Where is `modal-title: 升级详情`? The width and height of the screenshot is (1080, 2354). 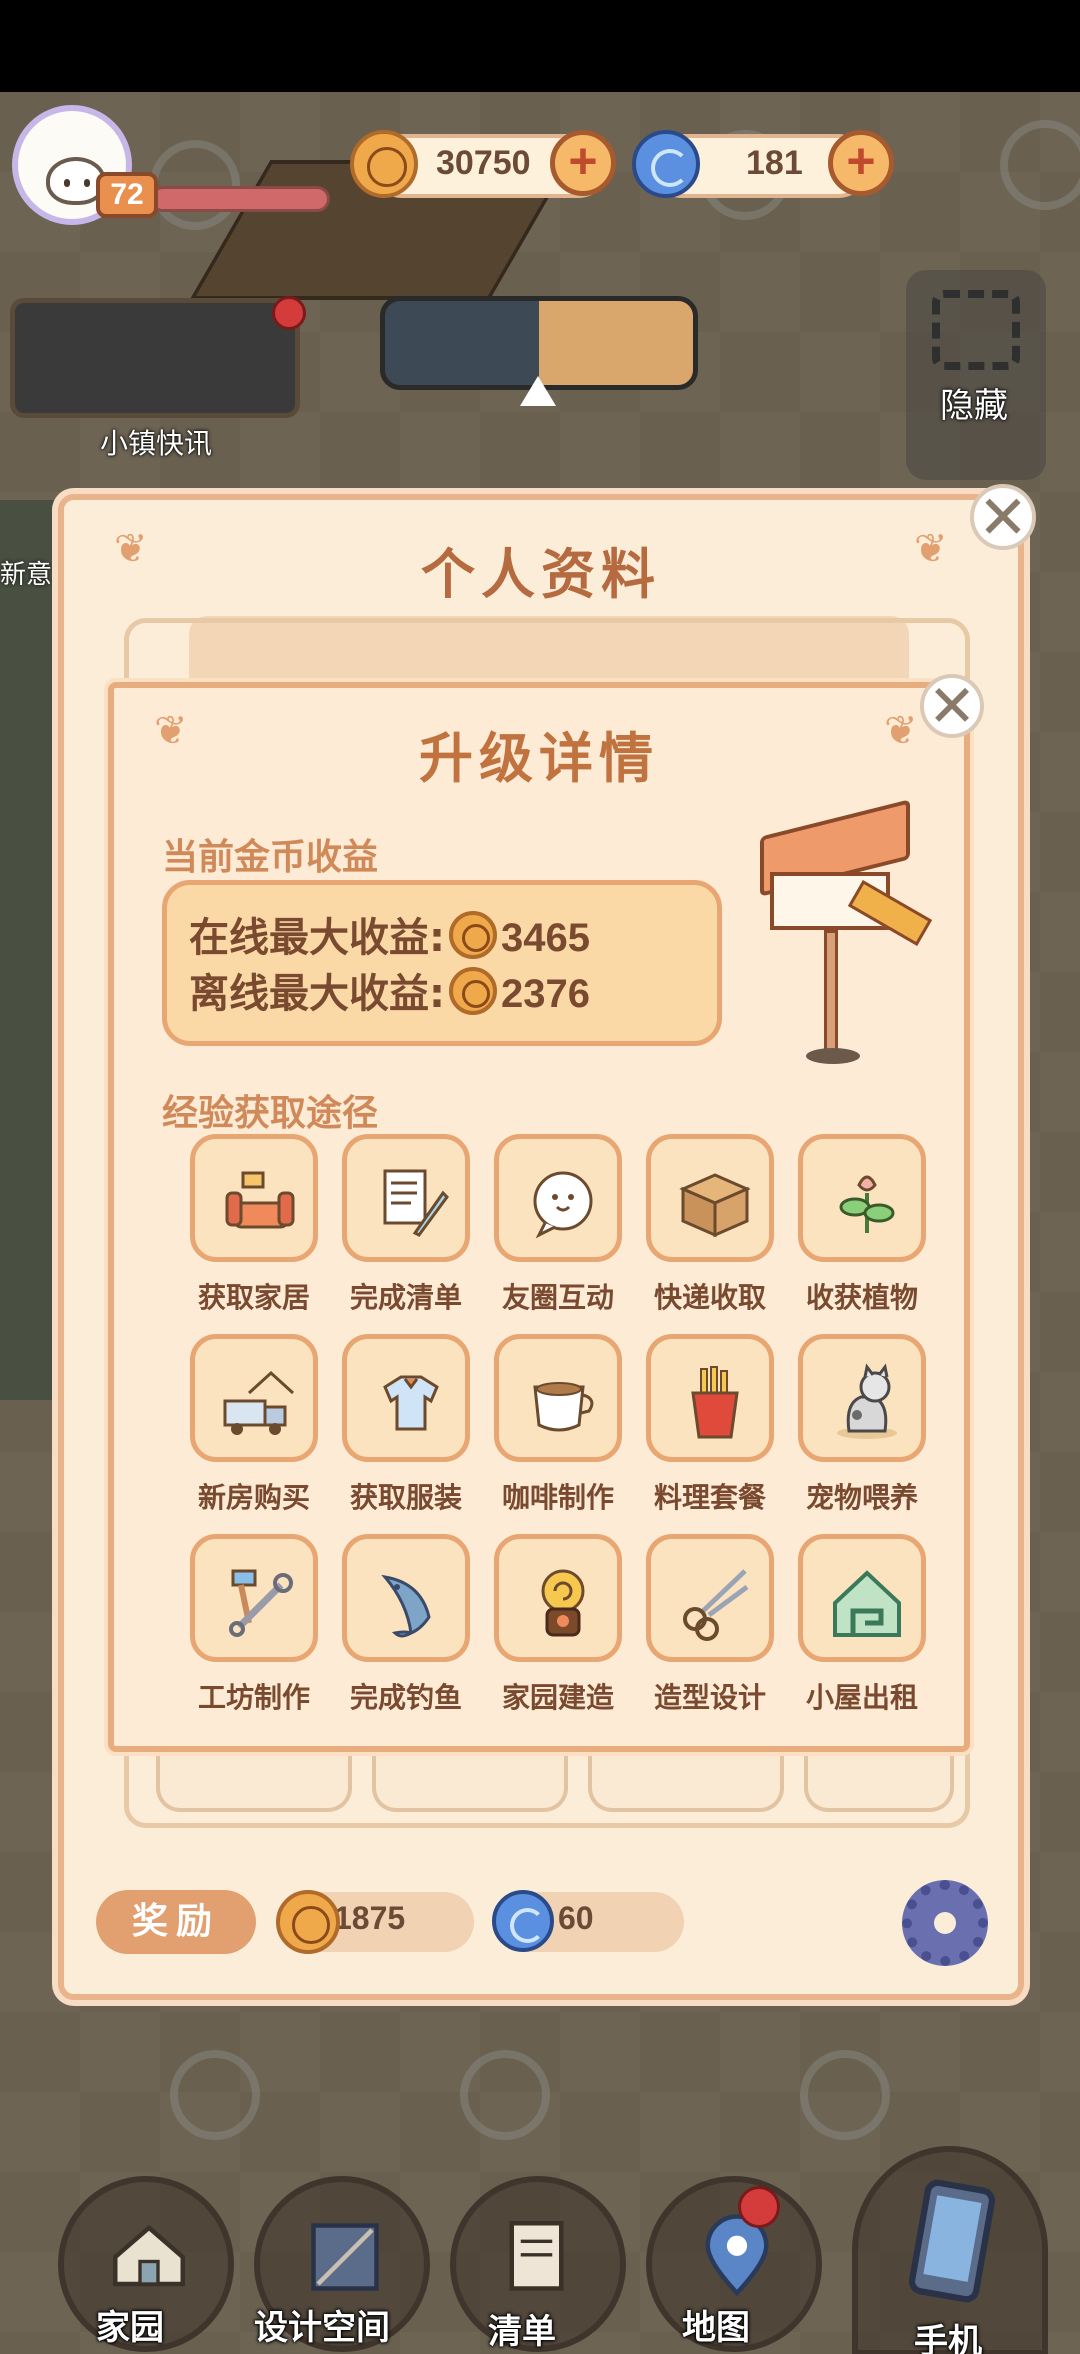
modal-title: 升级详情 is located at coordinates (539, 758).